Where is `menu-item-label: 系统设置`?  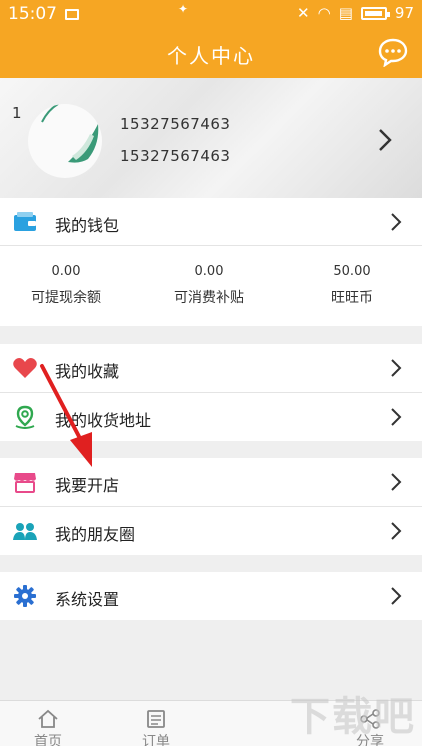
menu-item-label: 系统设置 is located at coordinates (87, 599).